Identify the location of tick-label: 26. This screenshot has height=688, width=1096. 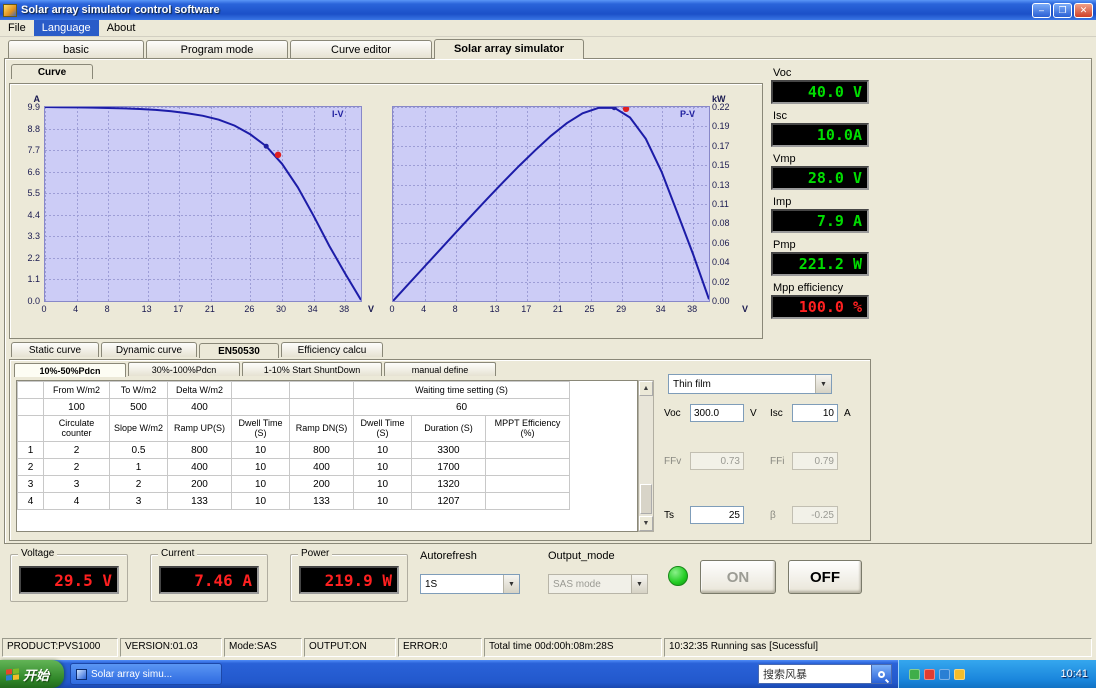
(249, 309).